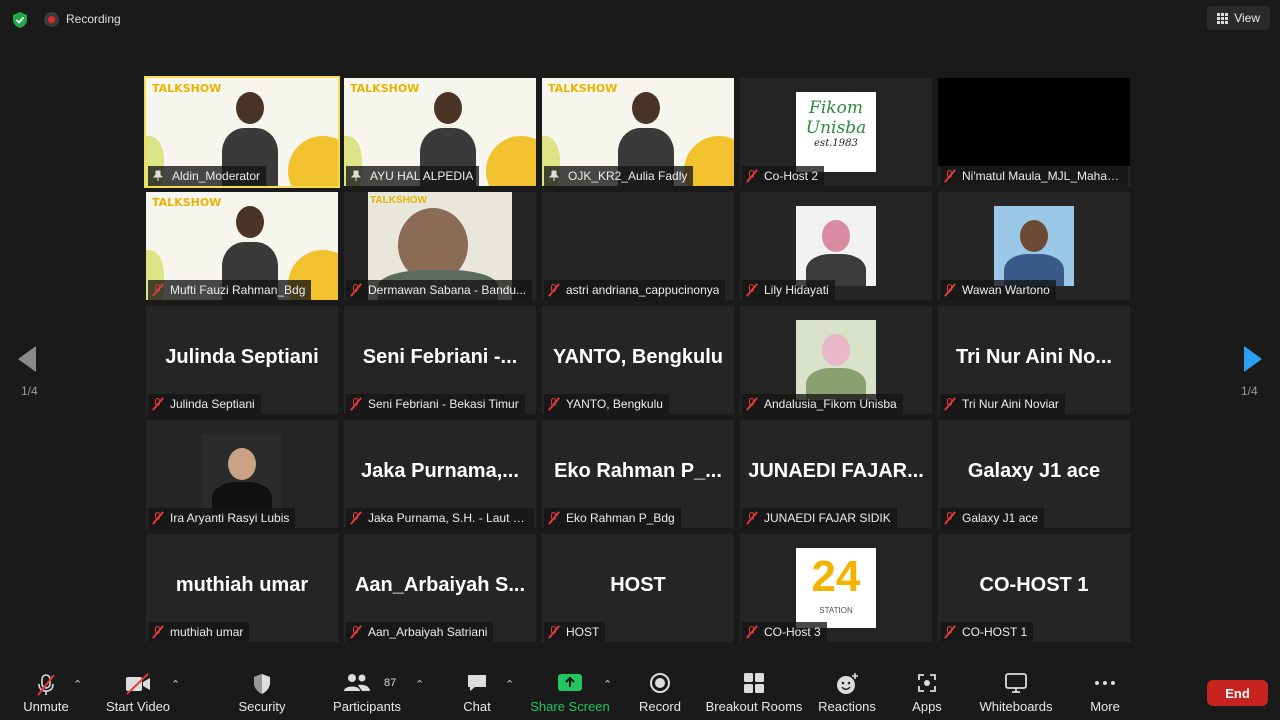  I want to click on participant-display-name: muthiah umar, so click(242, 585).